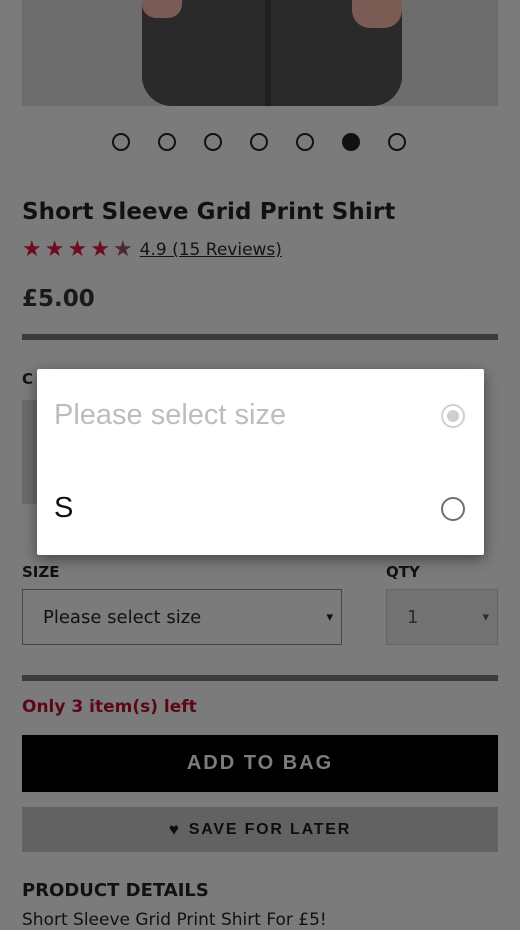 Image resolution: width=520 pixels, height=930 pixels. What do you see at coordinates (442, 617) in the screenshot?
I see `qty-select: 1 ▾` at bounding box center [442, 617].